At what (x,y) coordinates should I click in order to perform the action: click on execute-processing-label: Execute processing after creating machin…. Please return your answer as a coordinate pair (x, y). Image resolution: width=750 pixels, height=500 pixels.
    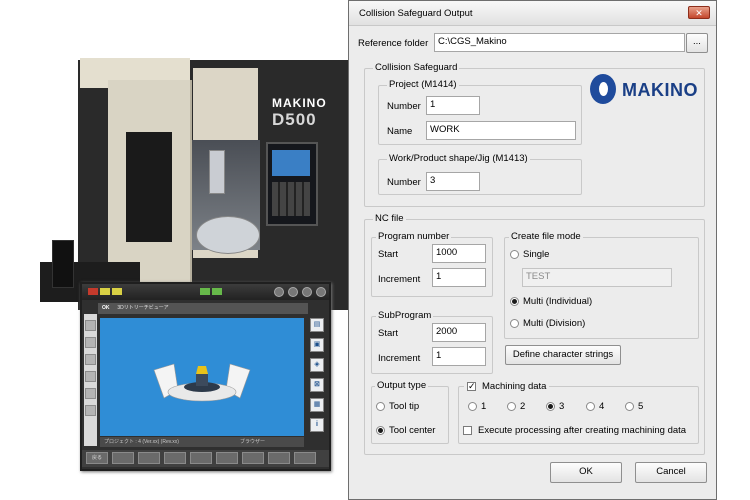
    Looking at the image, I should click on (582, 430).